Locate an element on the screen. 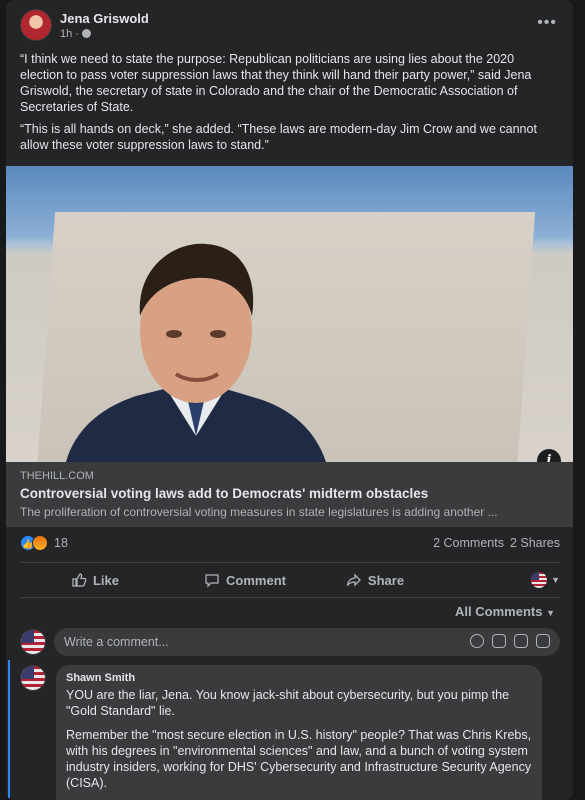  post-header: Jena Griswold 1h · is located at coordinates (84, 25).